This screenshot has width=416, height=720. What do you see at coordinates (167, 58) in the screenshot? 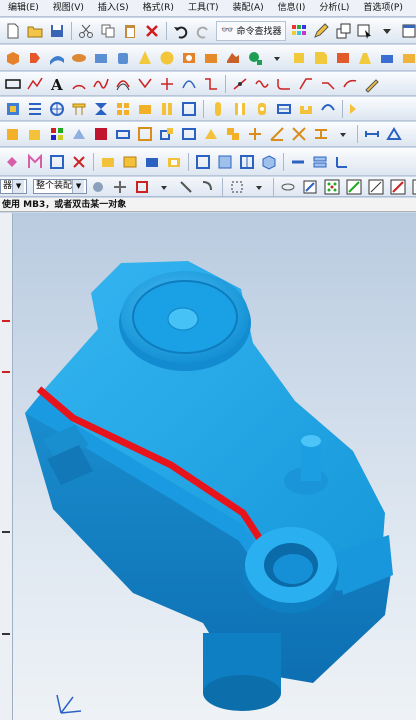
I see `sphere-icon` at bounding box center [167, 58].